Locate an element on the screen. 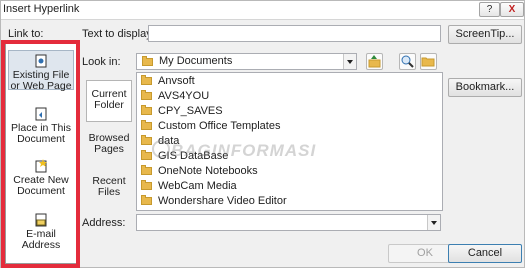 This screenshot has height=268, width=525. up-folder-icon is located at coordinates (374, 61).